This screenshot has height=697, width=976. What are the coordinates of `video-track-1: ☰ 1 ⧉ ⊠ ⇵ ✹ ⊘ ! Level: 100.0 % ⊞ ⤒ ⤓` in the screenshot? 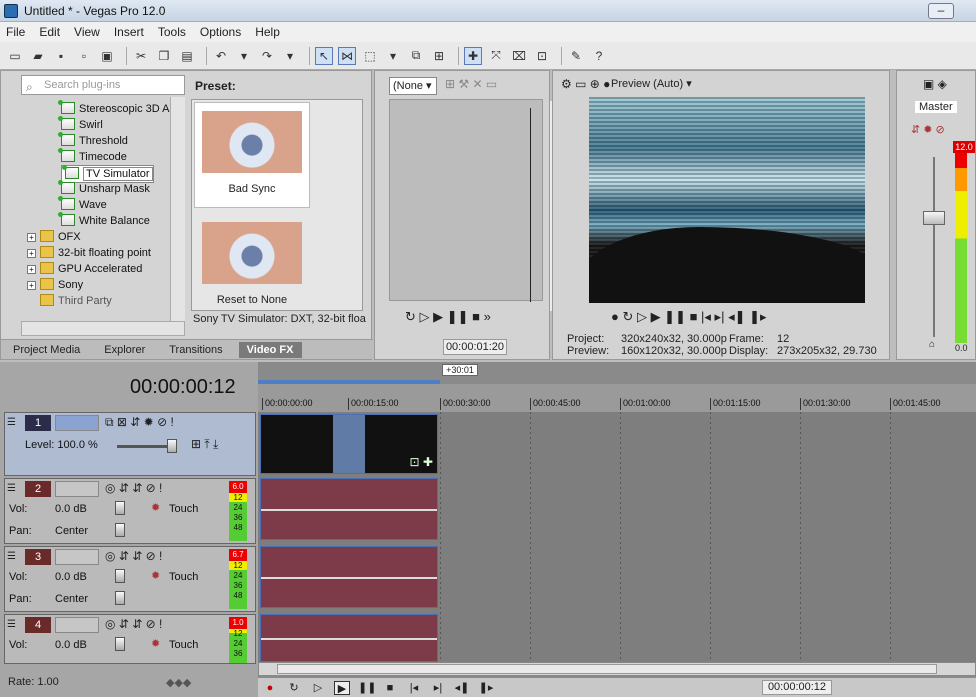 It's located at (130, 444).